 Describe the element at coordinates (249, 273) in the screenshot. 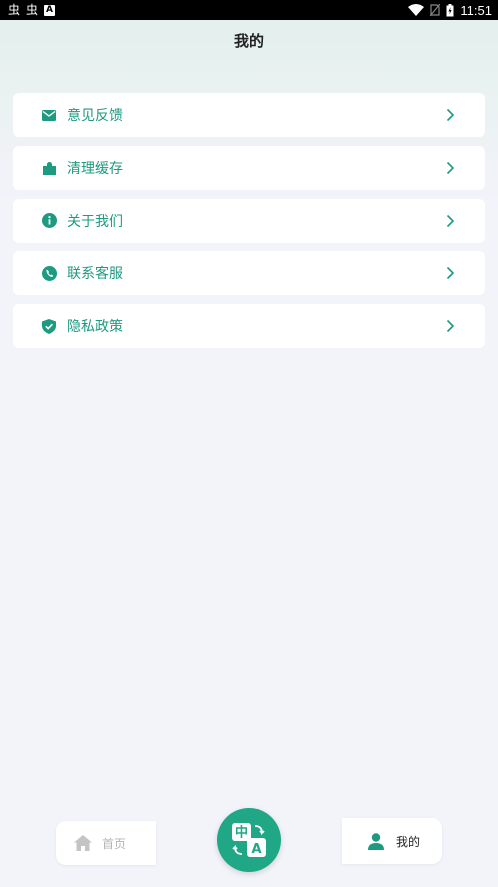

I see `menu-item-contact-service: 联系客服` at that location.